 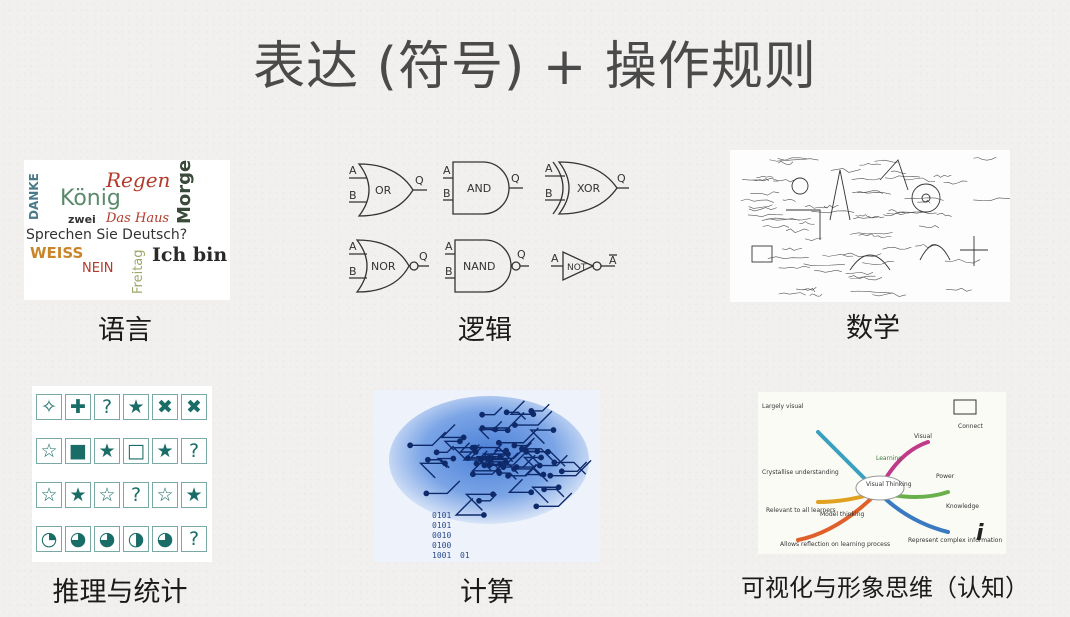 I want to click on info-i-icon: i, so click(x=980, y=533).